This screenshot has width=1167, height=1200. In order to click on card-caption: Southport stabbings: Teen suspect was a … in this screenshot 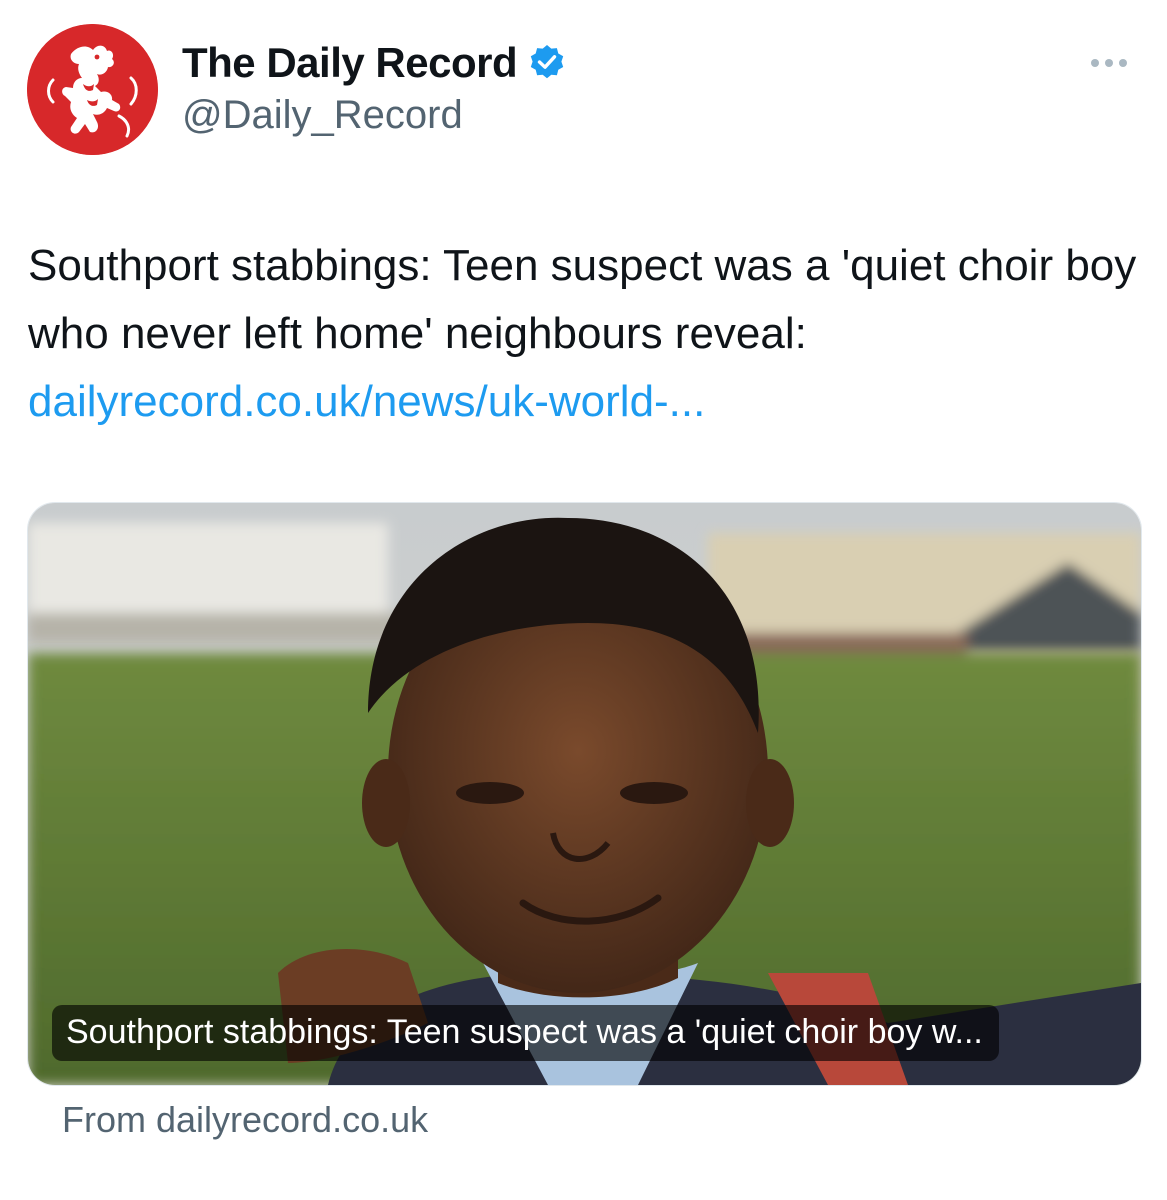, I will do `click(525, 1033)`.